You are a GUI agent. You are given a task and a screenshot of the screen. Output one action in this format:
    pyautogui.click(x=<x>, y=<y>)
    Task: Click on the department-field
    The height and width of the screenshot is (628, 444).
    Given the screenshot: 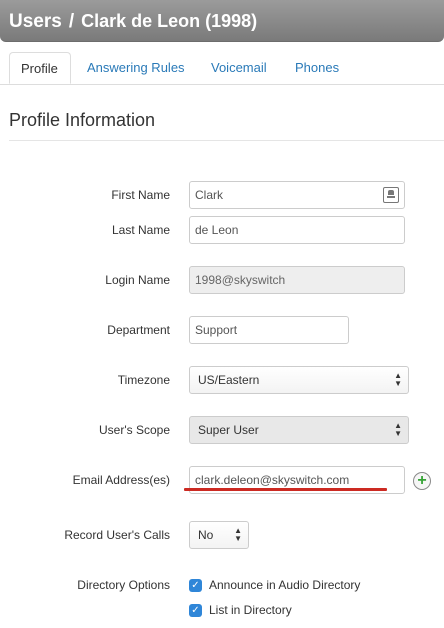 What is the action you would take?
    pyautogui.click(x=269, y=330)
    